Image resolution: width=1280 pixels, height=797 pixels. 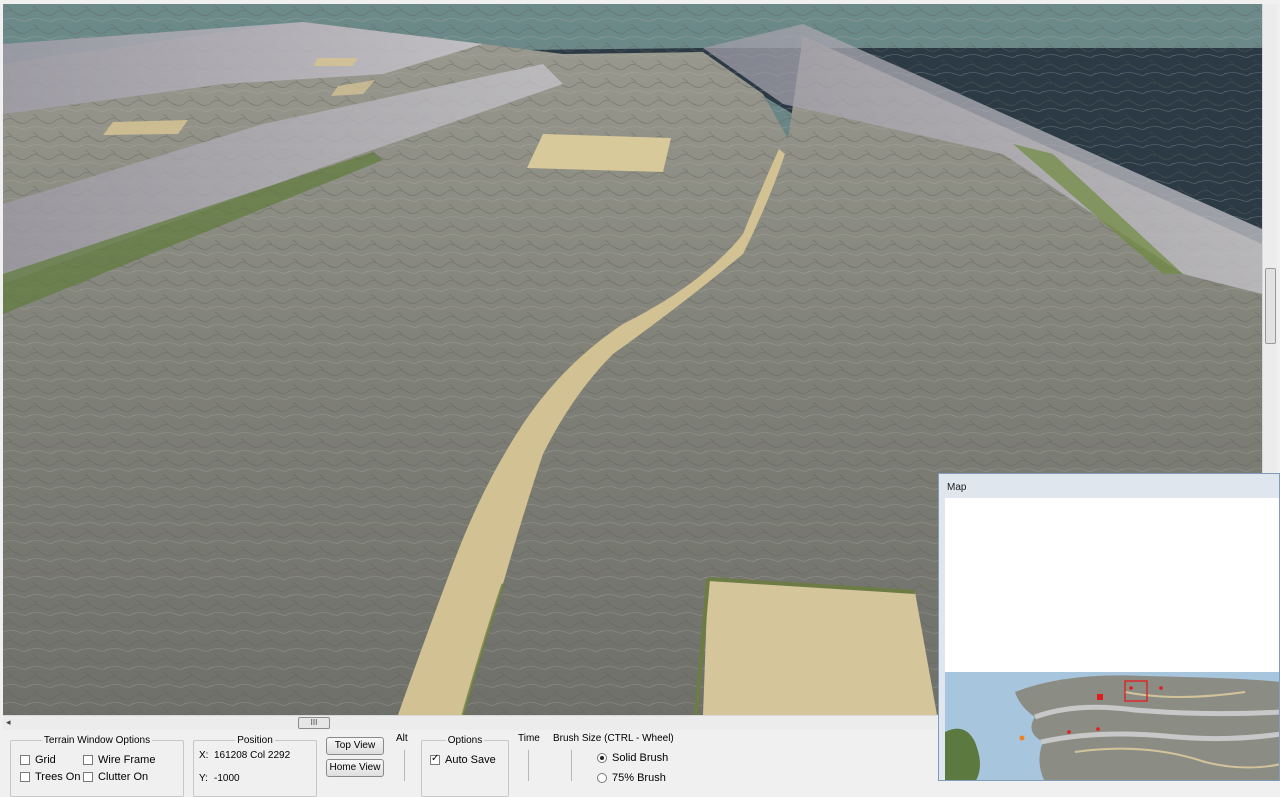 I want to click on pct-brush-label: 75% Brush, so click(x=639, y=778).